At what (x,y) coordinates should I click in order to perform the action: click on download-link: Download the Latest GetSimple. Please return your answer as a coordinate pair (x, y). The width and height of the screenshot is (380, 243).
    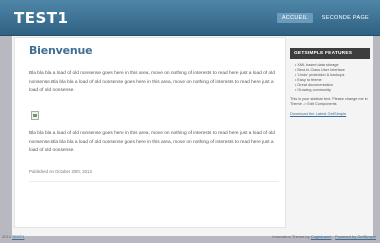
    Looking at the image, I should click on (330, 113).